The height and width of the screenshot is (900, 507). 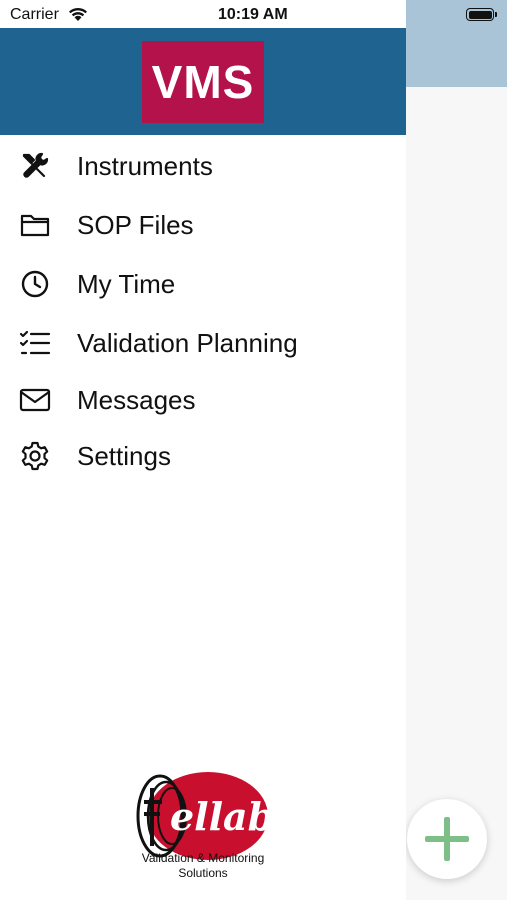 What do you see at coordinates (35, 400) in the screenshot?
I see `envelope-icon` at bounding box center [35, 400].